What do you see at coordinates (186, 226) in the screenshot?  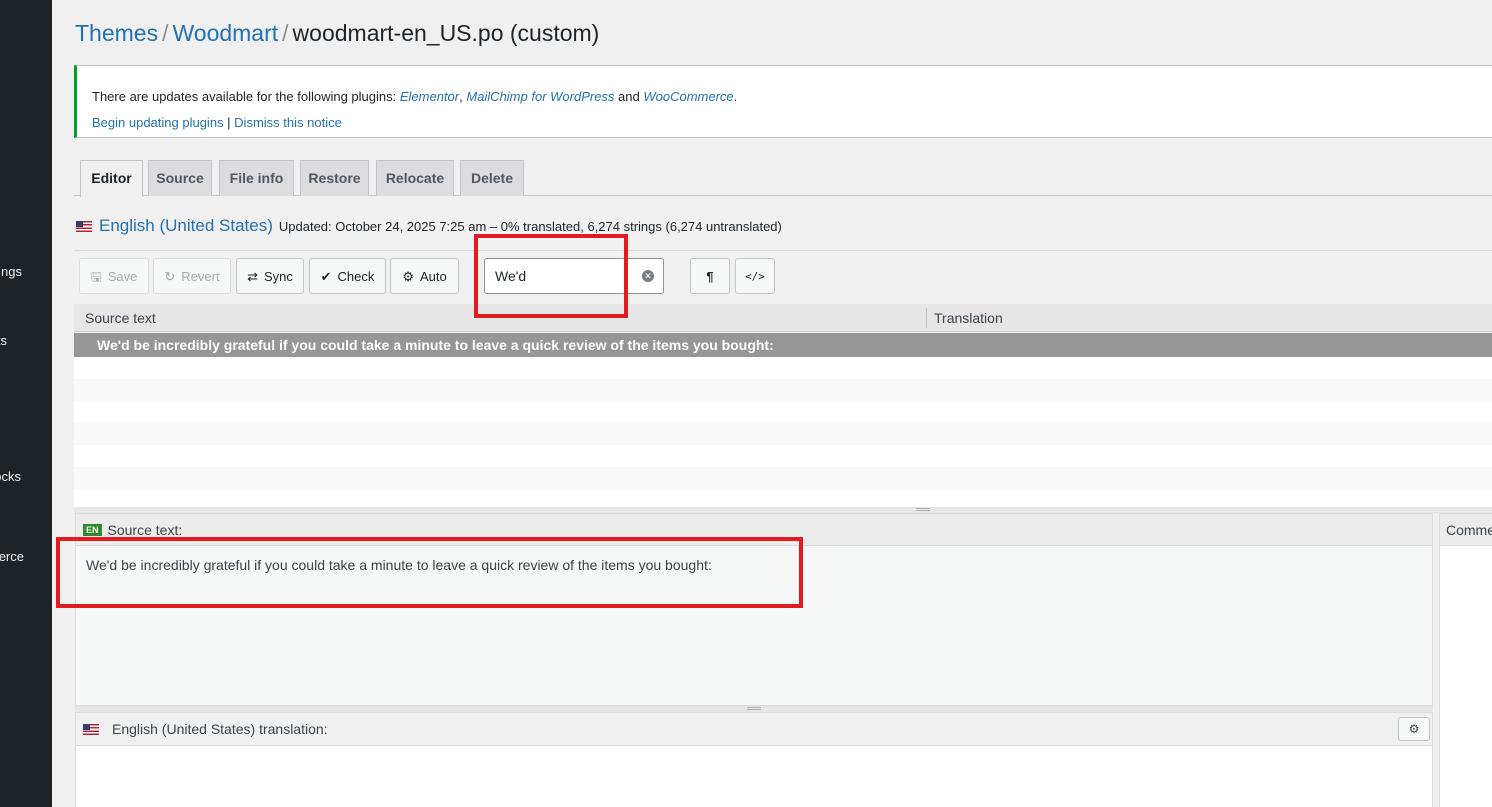 I see `language-link: English (United States)` at bounding box center [186, 226].